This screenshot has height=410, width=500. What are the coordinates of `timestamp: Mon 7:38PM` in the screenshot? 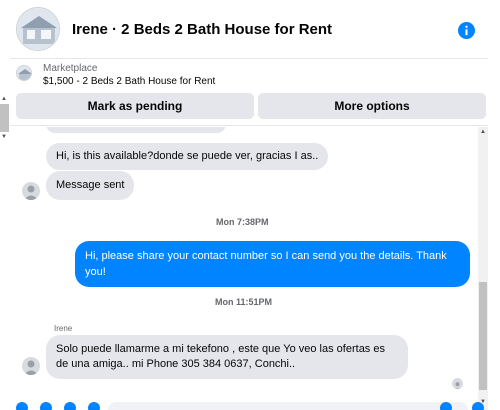 It's located at (242, 222).